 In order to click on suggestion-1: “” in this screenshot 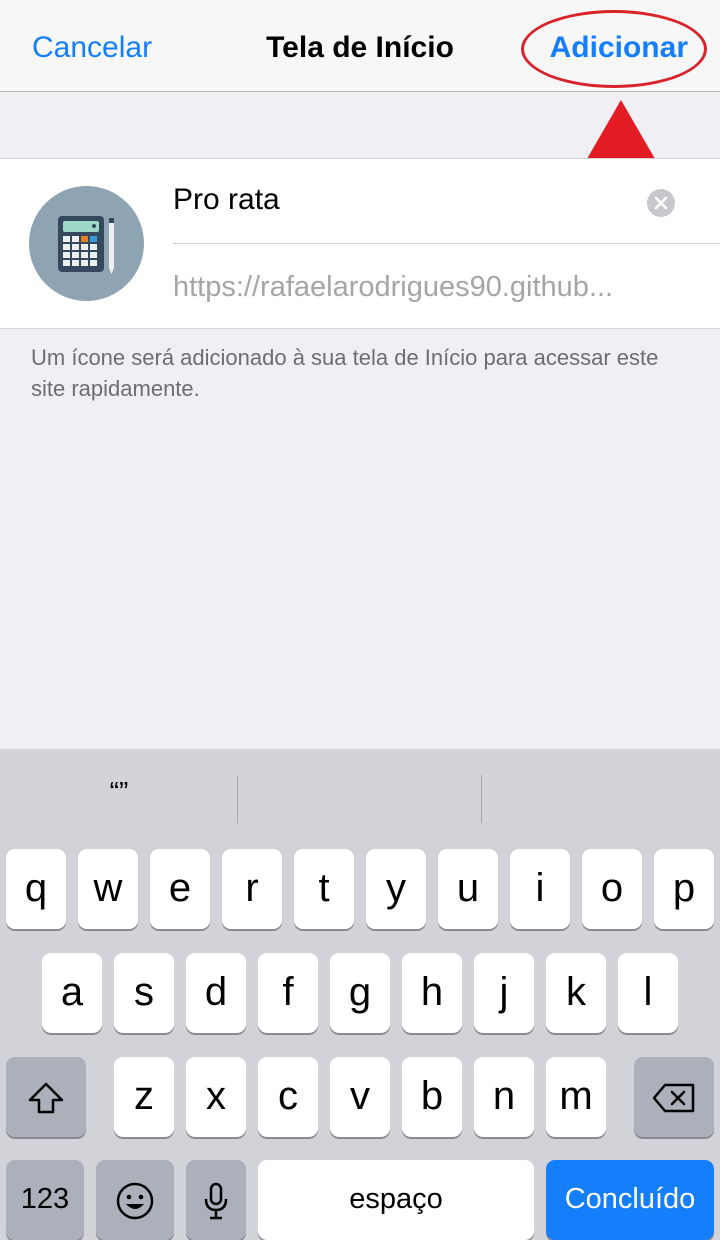, I will do `click(119, 792)`.